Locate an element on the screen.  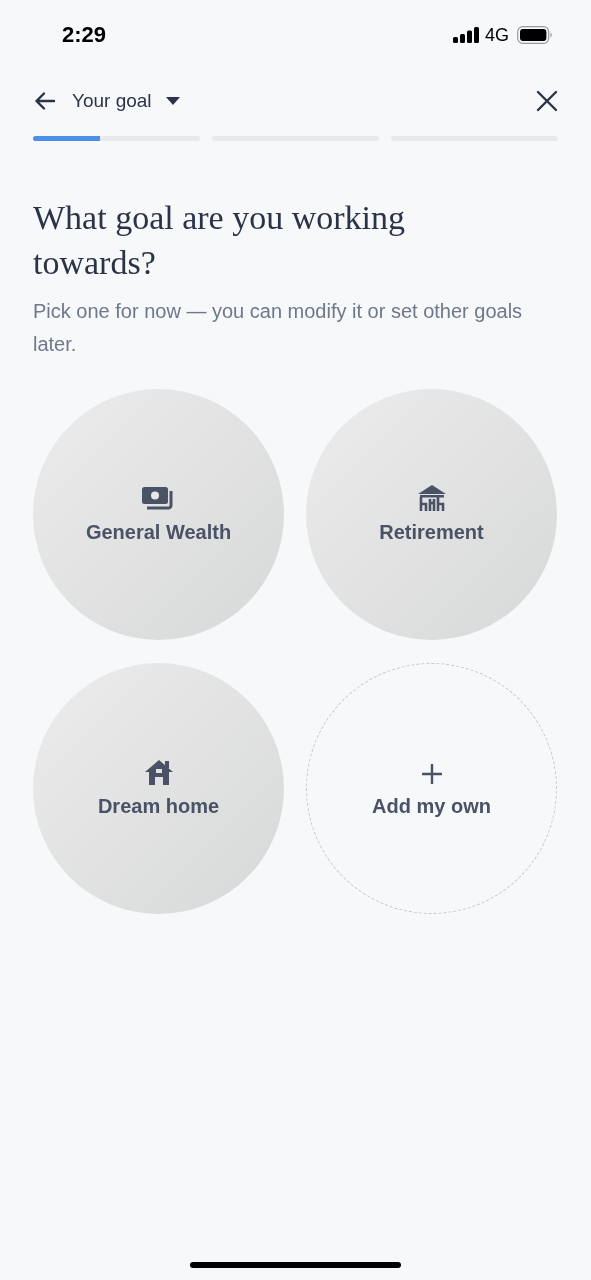
subtitle-text: Pick one for now — you can modify it or set other goals later. is located at coordinates (278, 328).